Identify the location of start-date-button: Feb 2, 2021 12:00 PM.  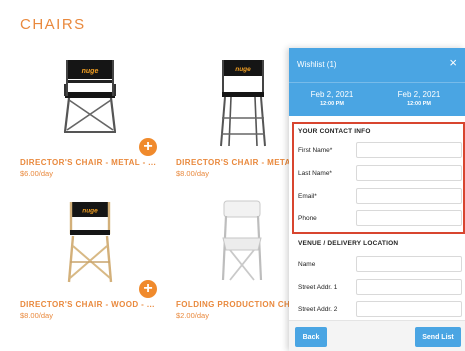
(332, 98).